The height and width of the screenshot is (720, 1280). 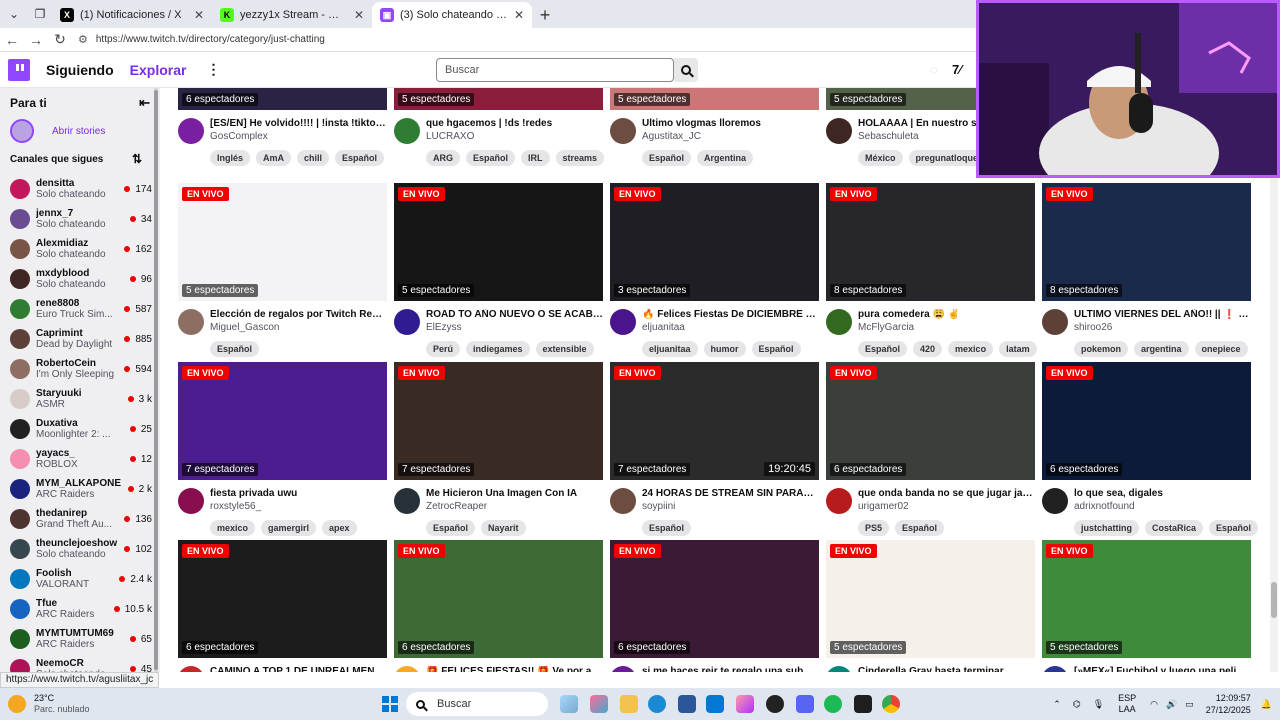 I want to click on channel-name: ElEzyss, so click(x=514, y=327).